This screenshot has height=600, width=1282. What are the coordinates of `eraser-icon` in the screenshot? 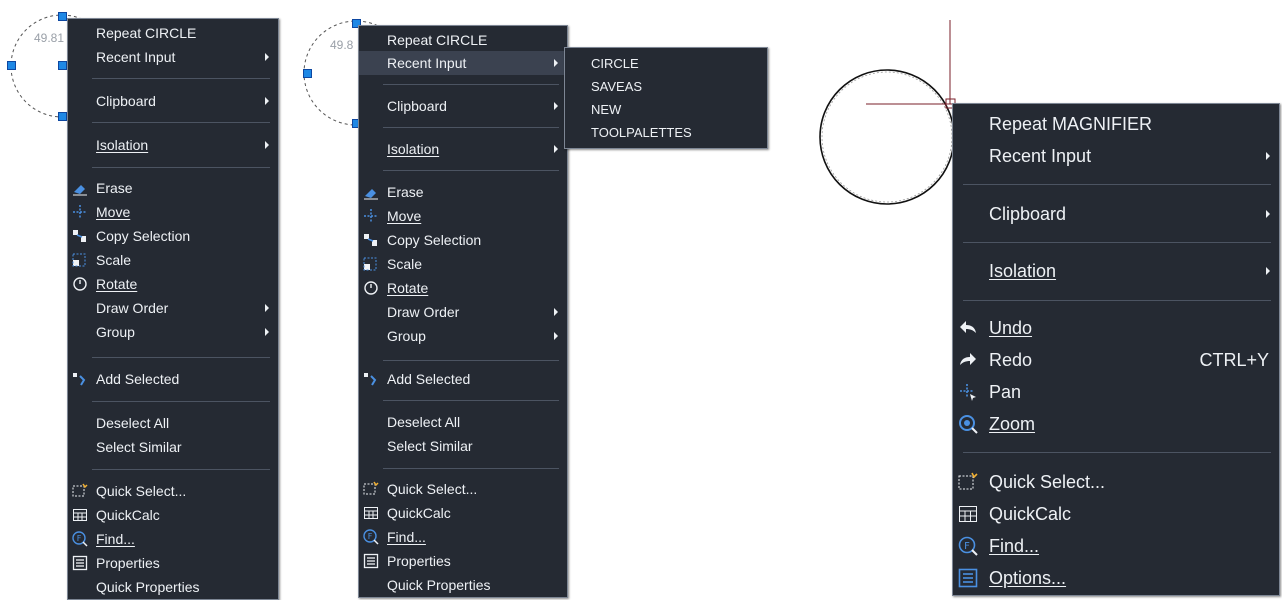 It's located at (80, 188).